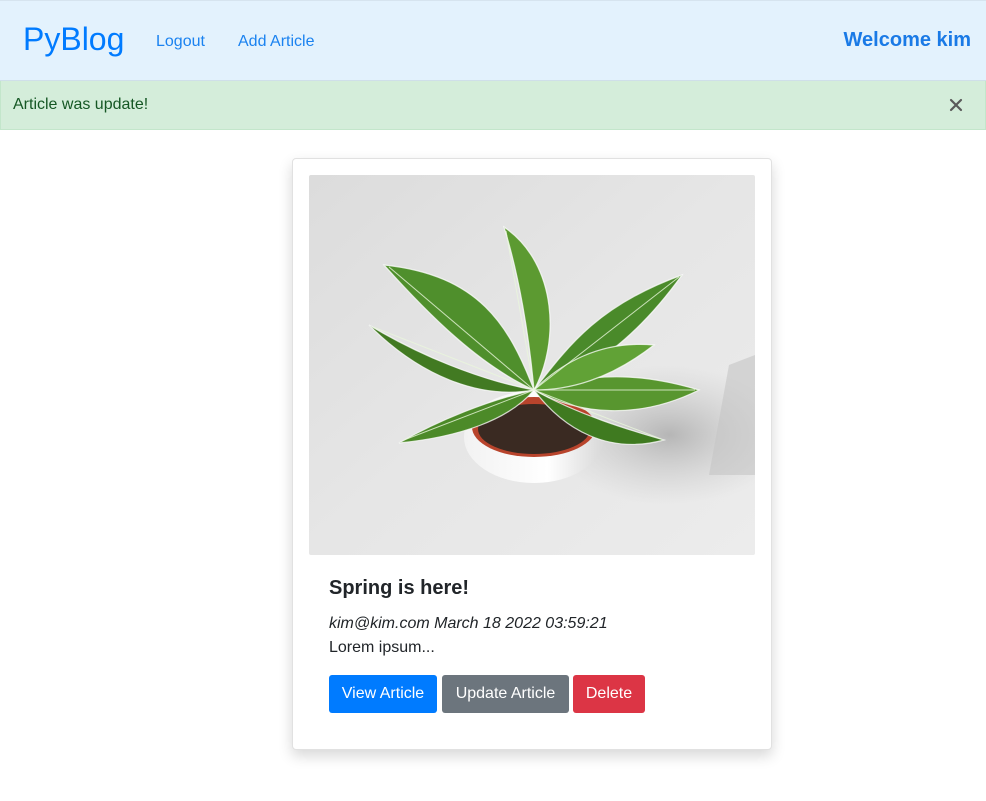 This screenshot has height=801, width=986. Describe the element at coordinates (73, 39) in the screenshot. I see `brand-logo: PyBlog` at that location.